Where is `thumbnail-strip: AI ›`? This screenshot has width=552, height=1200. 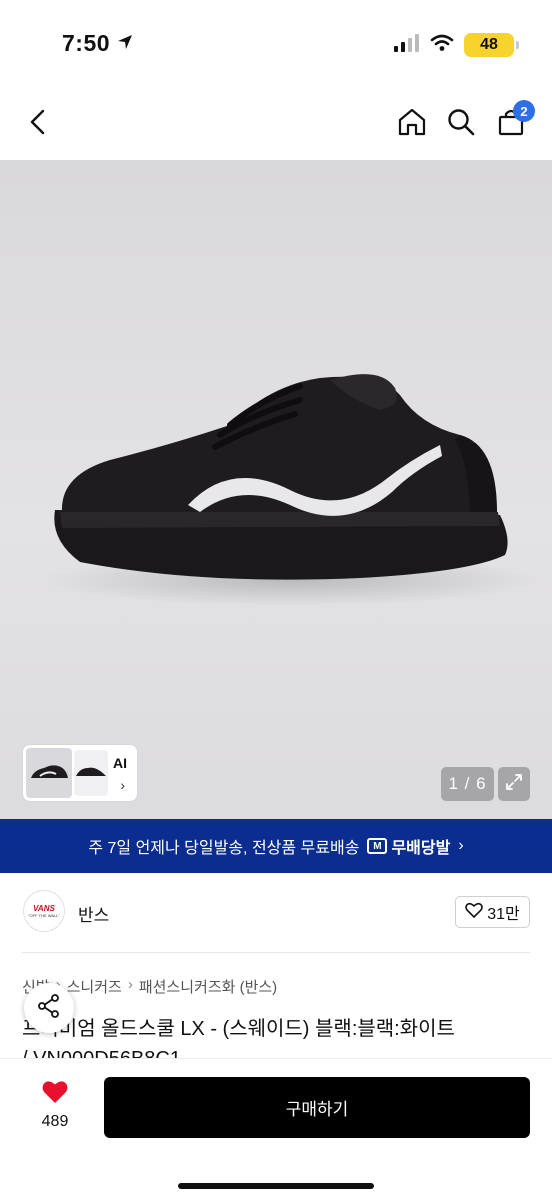
thumbnail-strip: AI › is located at coordinates (80, 773).